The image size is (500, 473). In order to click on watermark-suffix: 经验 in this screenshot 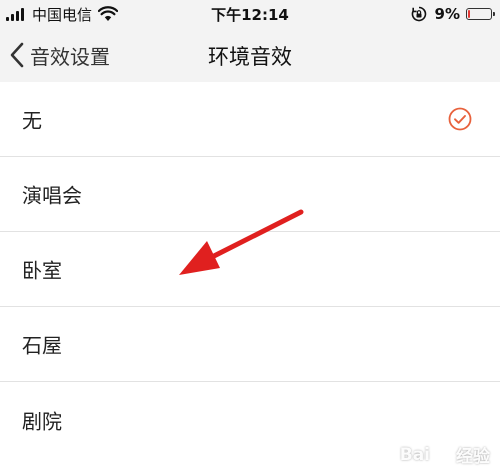, I will do `click(473, 457)`.